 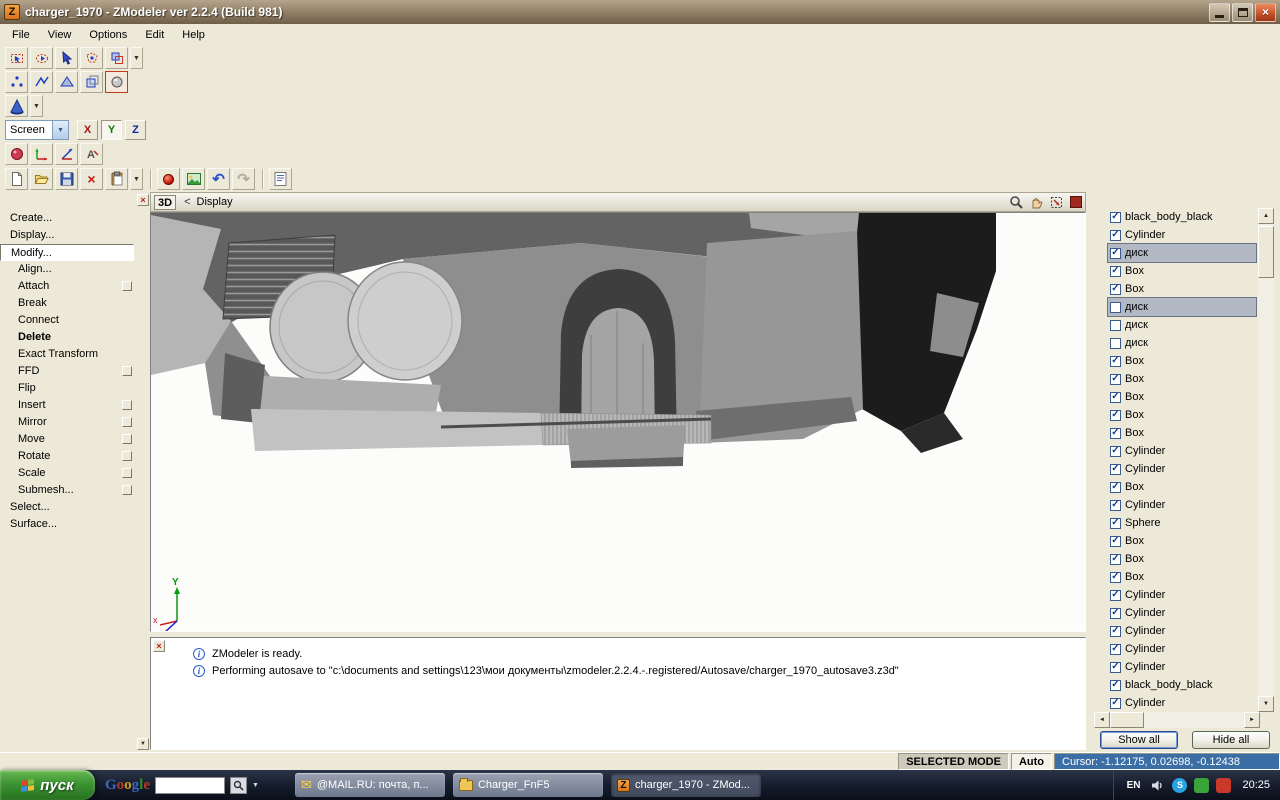 I want to click on viewport-maximize-button, so click(x=1076, y=202).